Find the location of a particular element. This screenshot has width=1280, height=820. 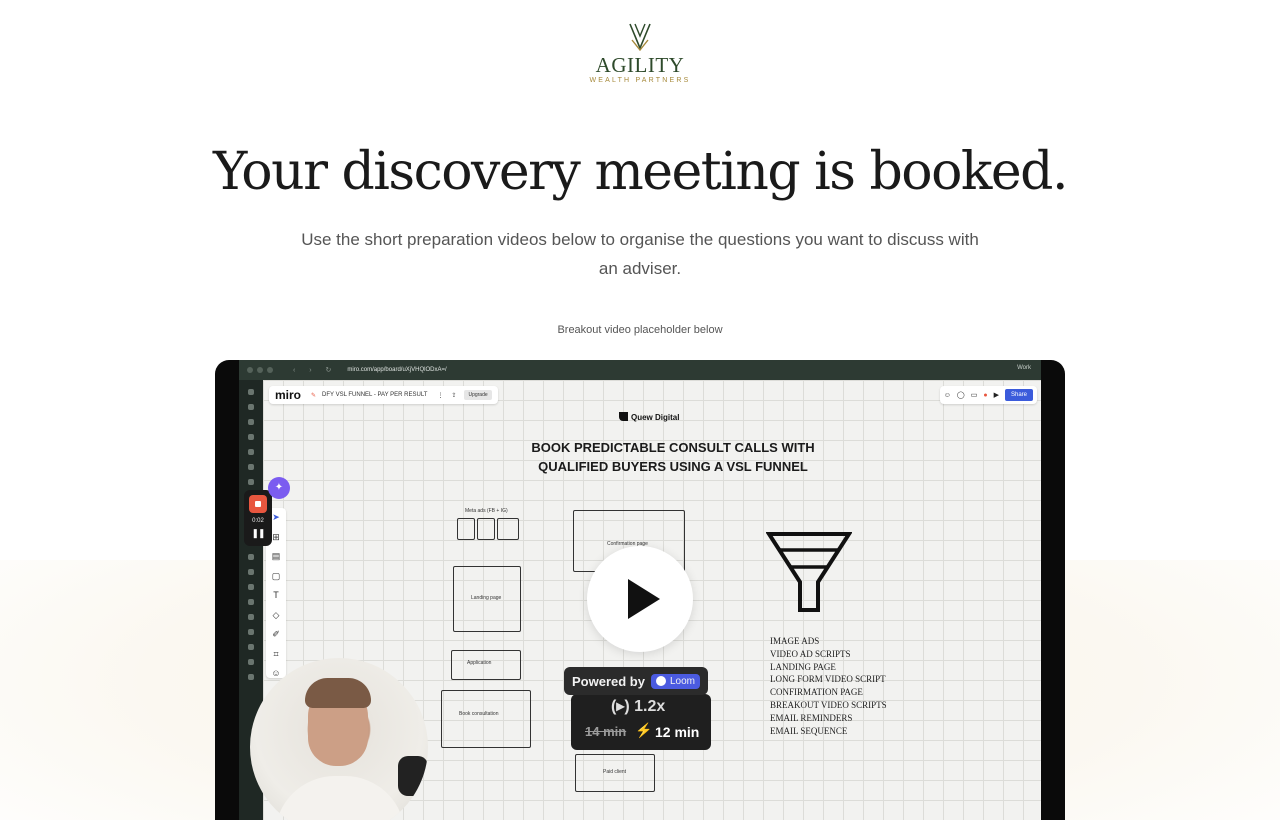

upgrade-button: Upgrade is located at coordinates (478, 395).